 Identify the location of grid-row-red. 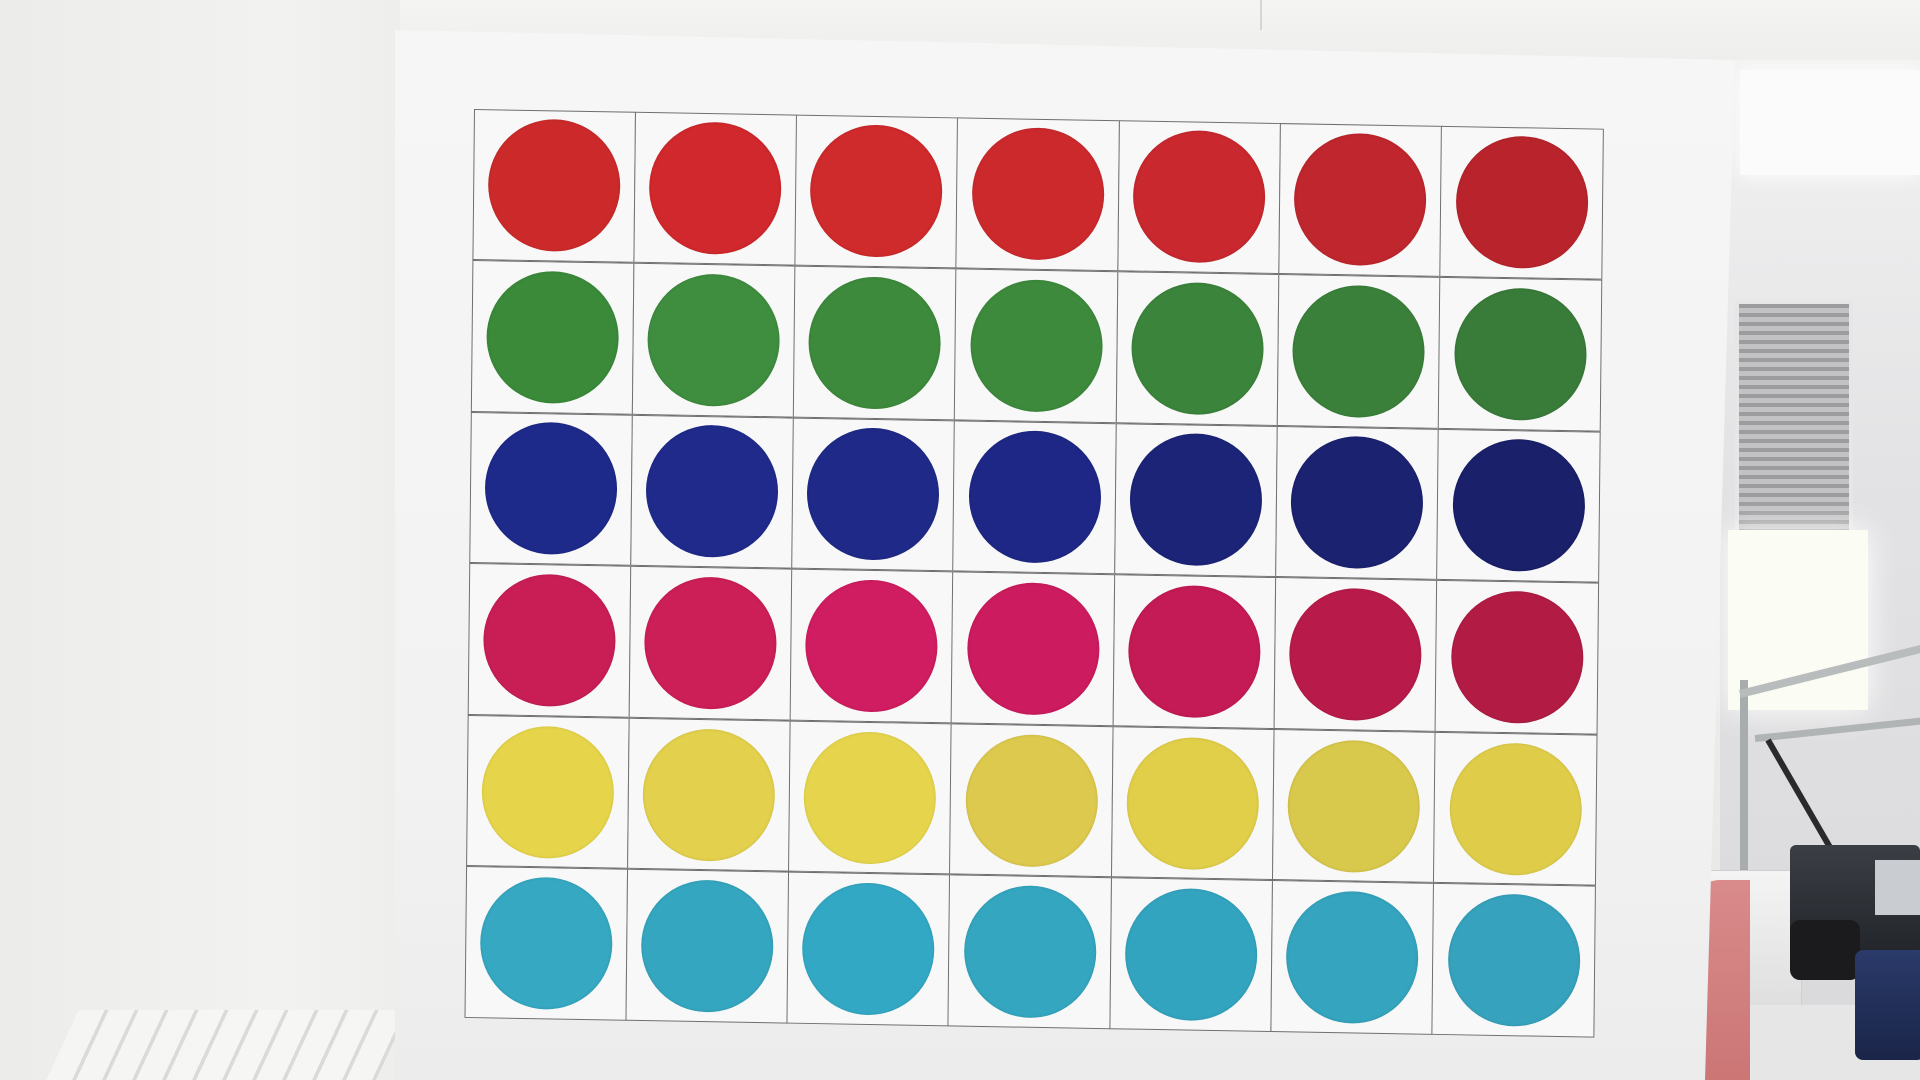
(1042, 194).